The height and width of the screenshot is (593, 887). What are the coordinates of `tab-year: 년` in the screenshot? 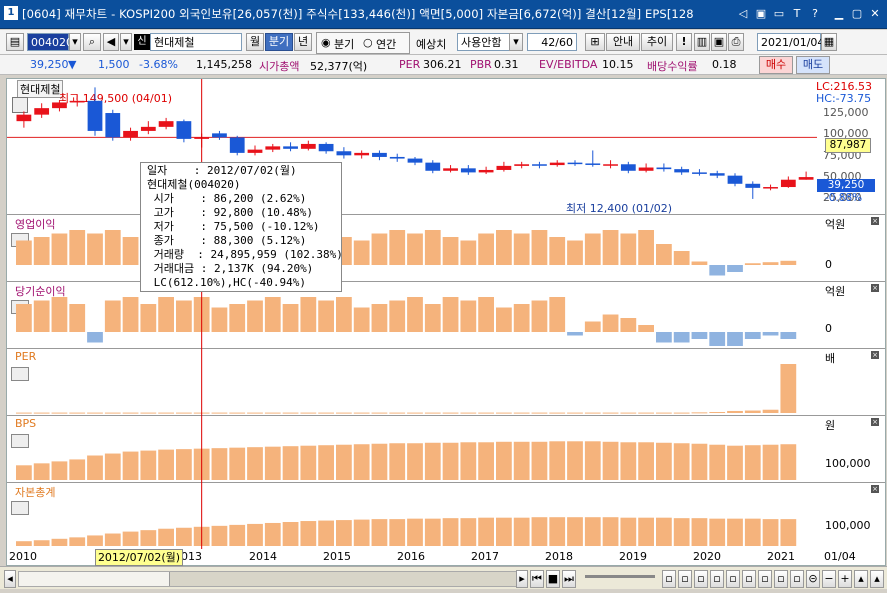 It's located at (303, 42).